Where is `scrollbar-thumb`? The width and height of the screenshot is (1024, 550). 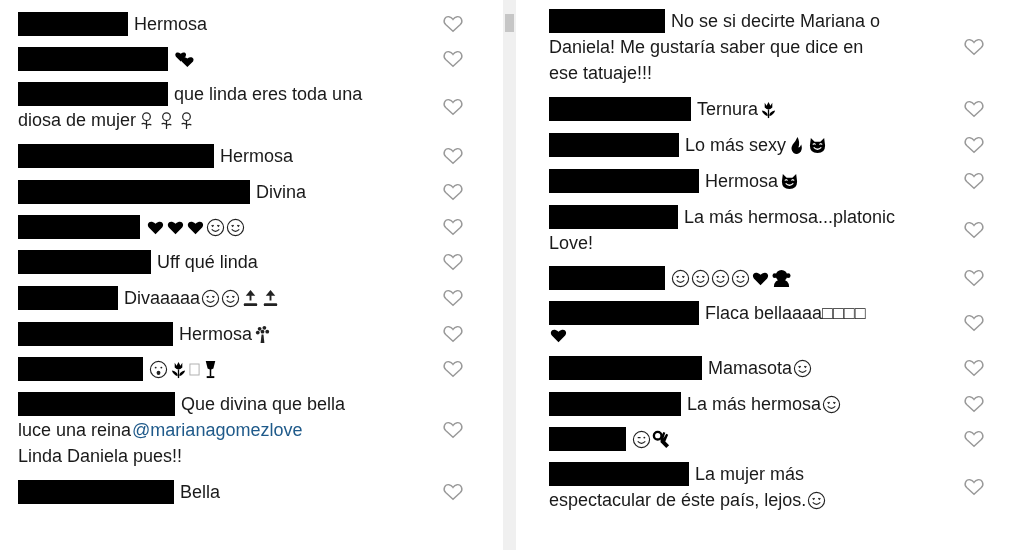
scrollbar-thumb is located at coordinates (509, 23).